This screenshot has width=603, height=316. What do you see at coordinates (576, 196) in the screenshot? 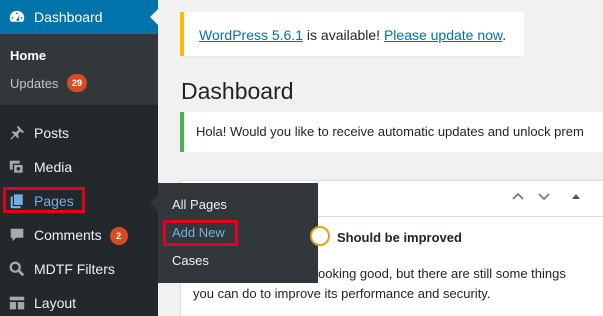
I see `toggle-panel-icon` at bounding box center [576, 196].